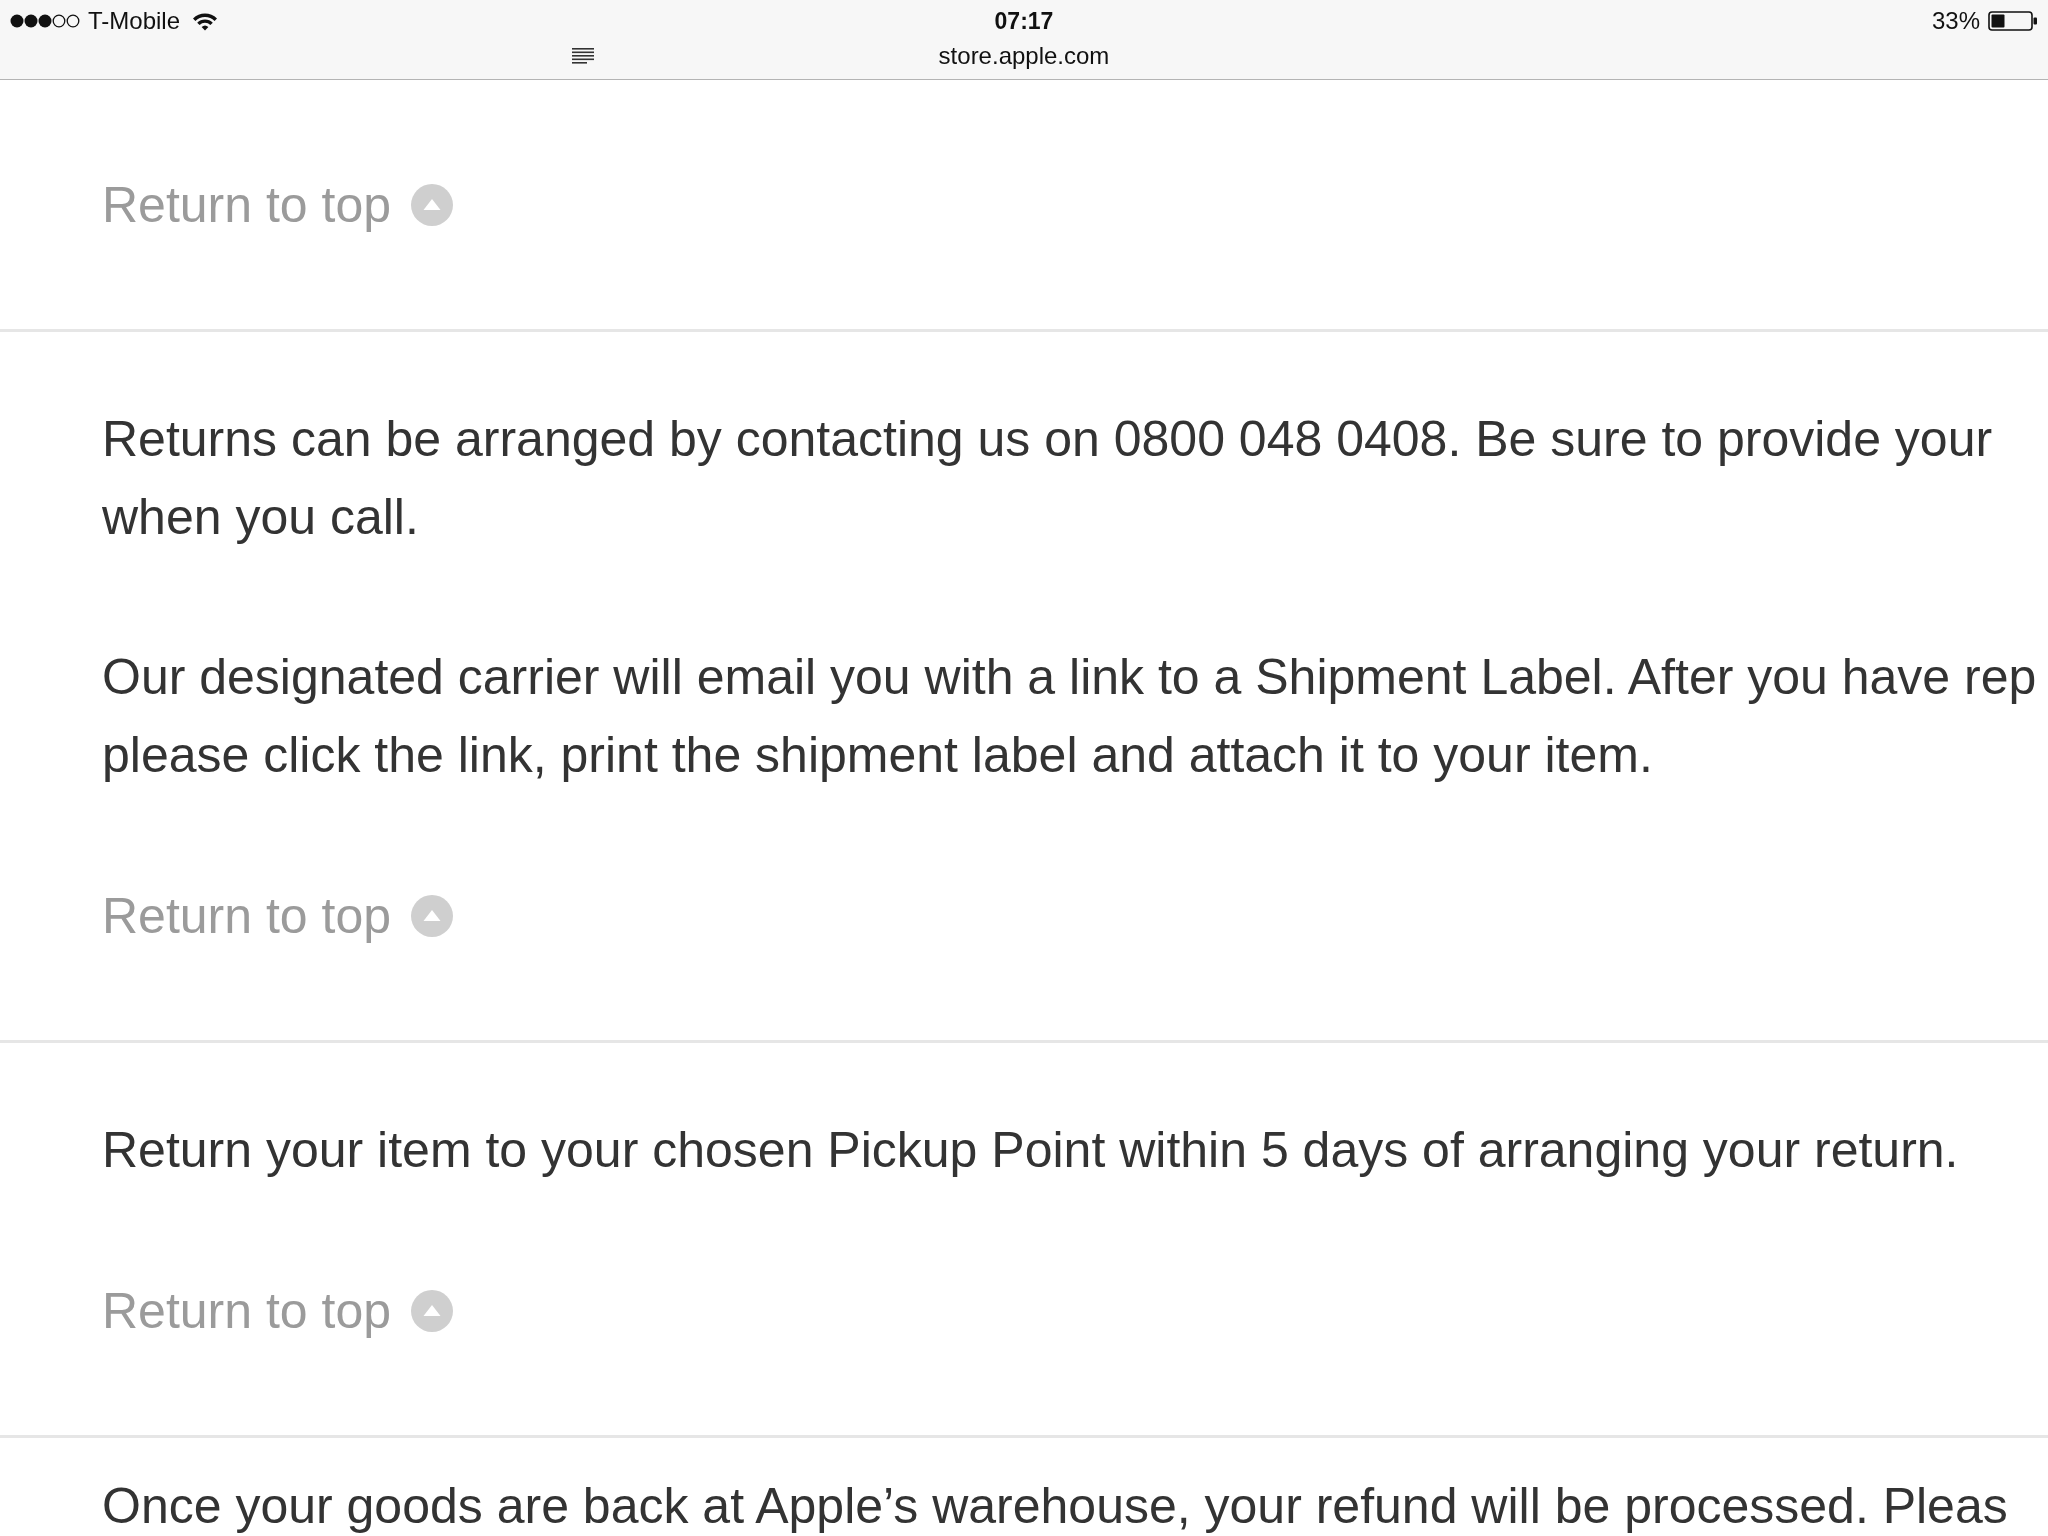  Describe the element at coordinates (260, 517) in the screenshot. I see `body-text: when you call.` at that location.